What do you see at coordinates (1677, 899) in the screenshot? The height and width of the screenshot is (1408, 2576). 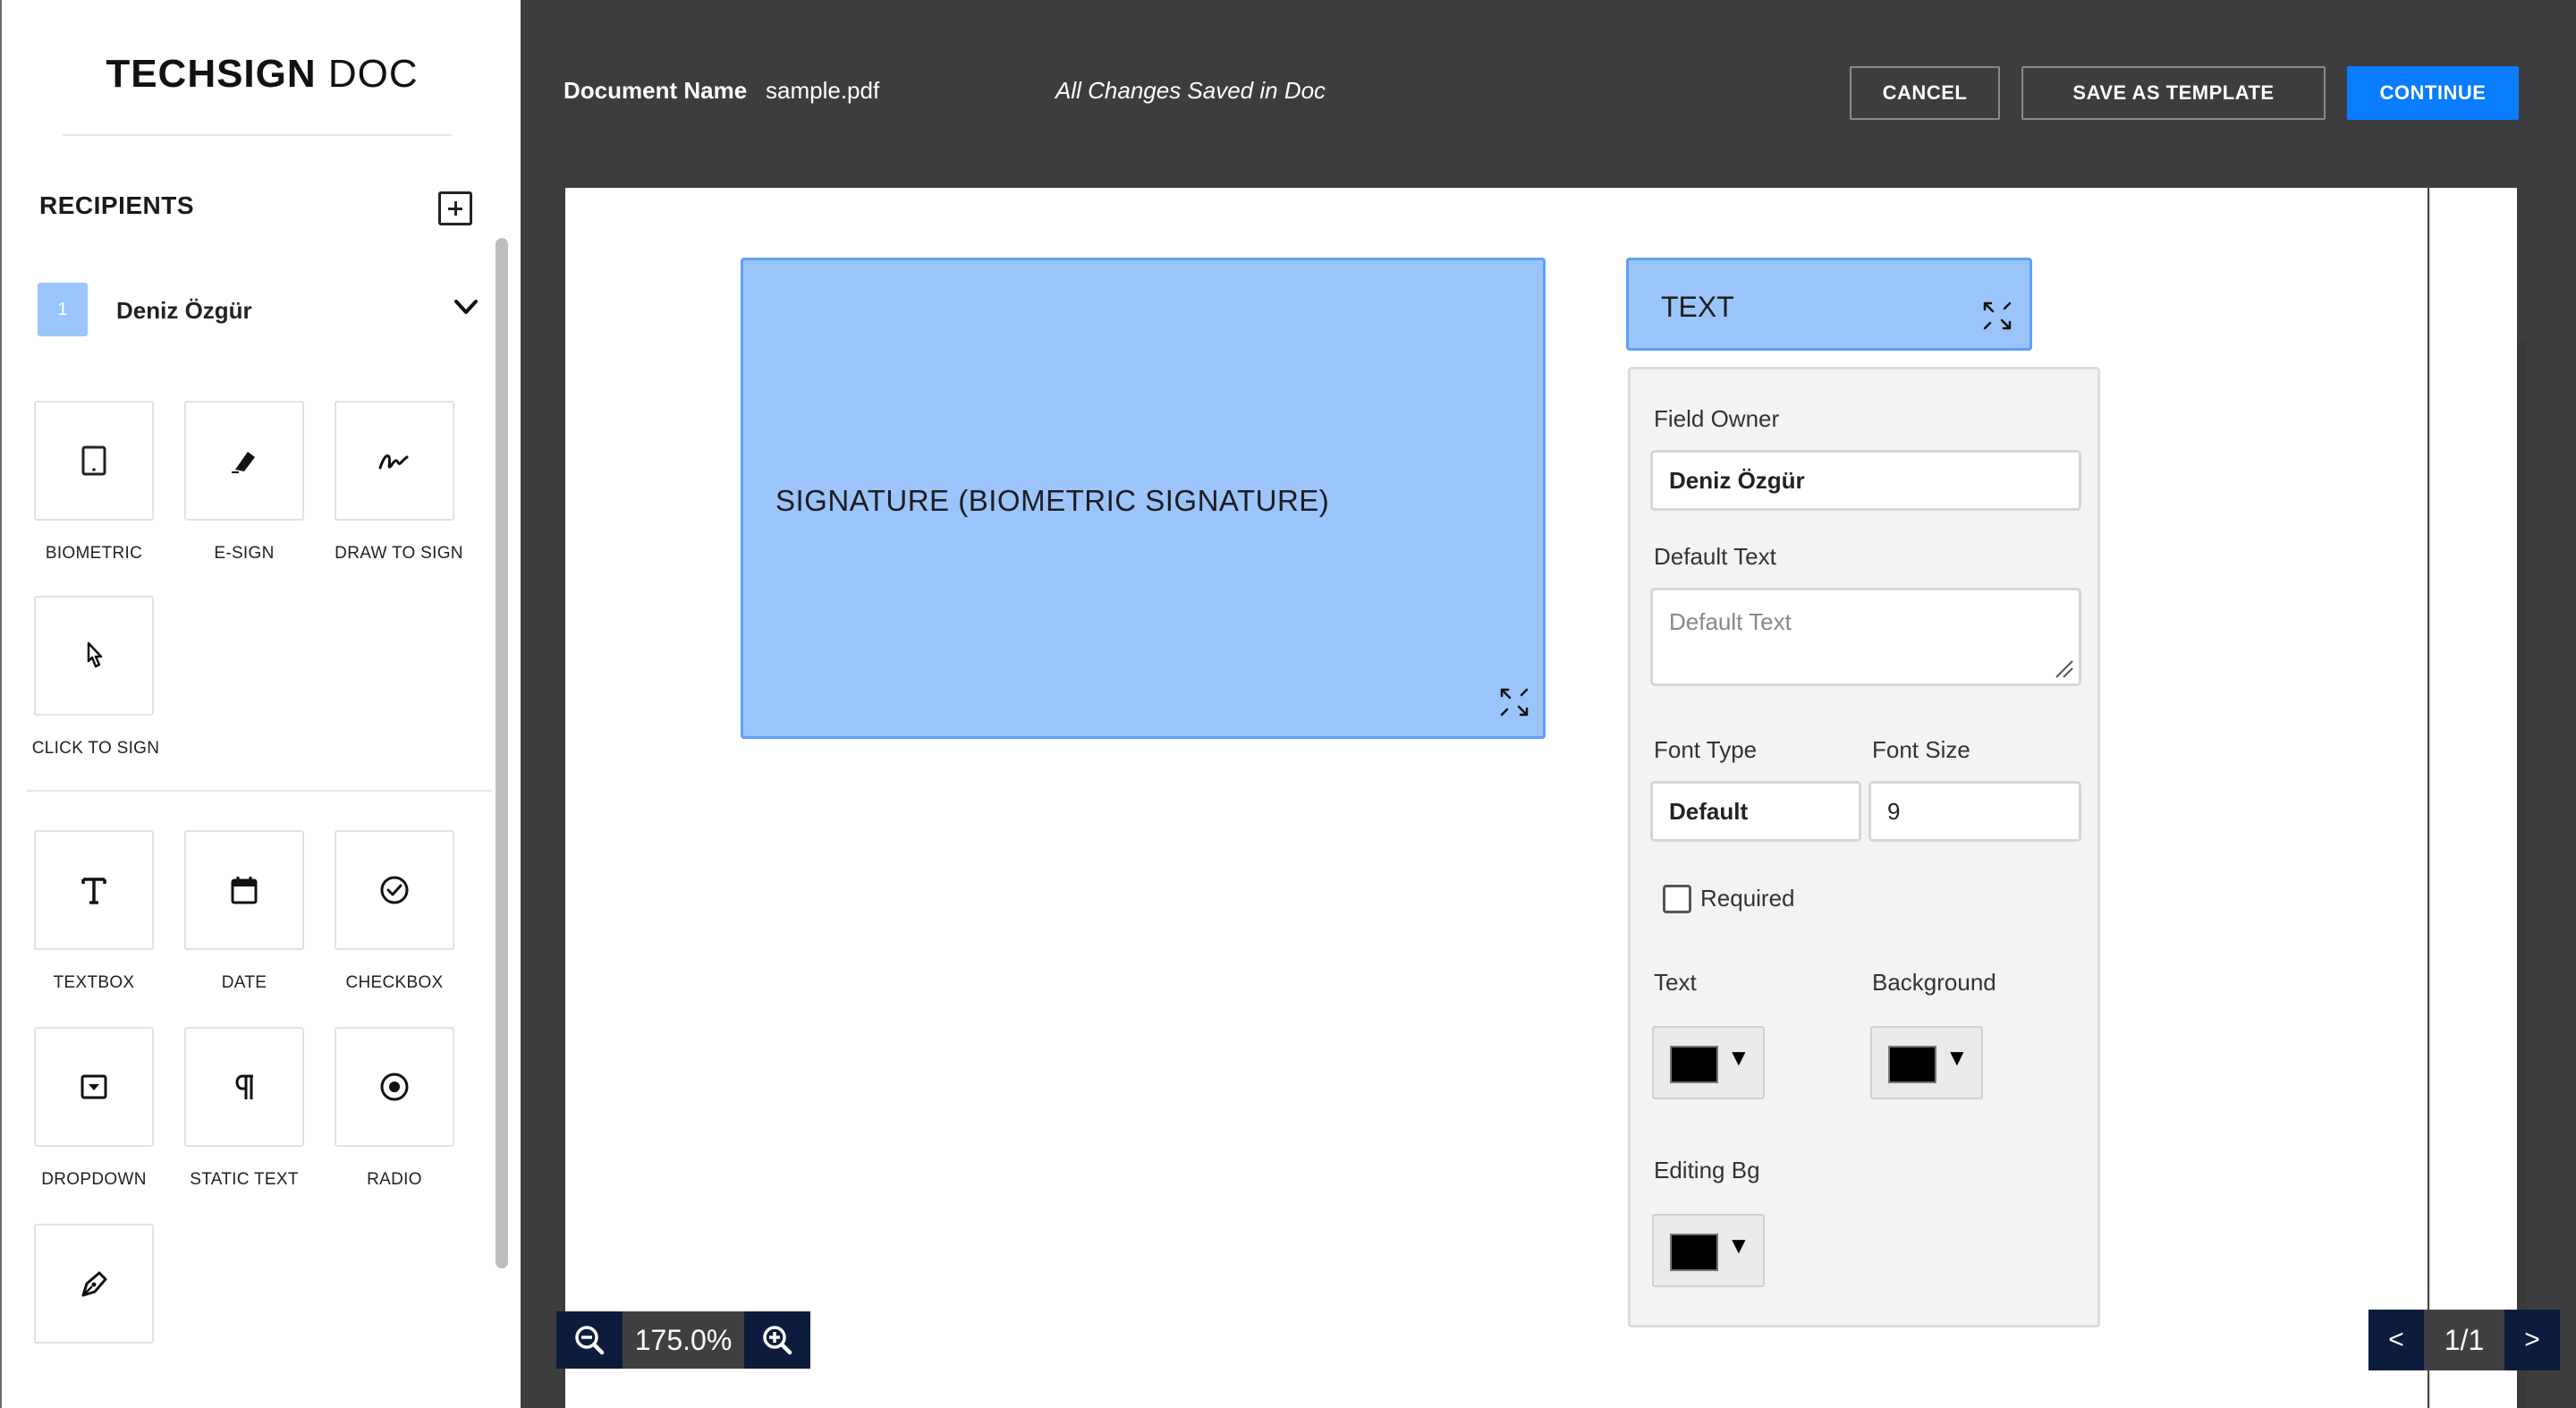 I see `required-checkbox` at bounding box center [1677, 899].